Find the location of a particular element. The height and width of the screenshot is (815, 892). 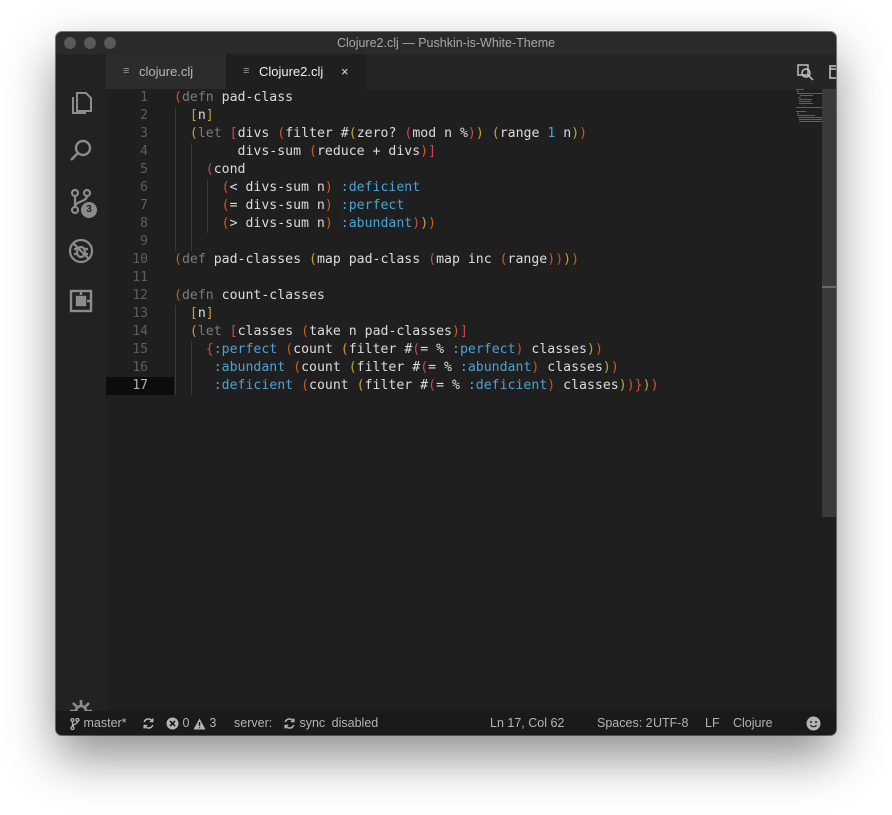

problems-status: 0 3 is located at coordinates (191, 723).